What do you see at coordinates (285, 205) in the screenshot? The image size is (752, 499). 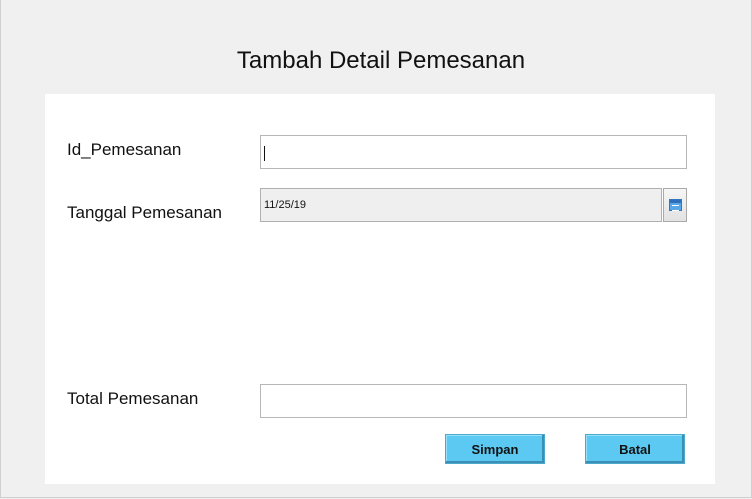 I see `tanggal-pemesanan-value: 11/25/19` at bounding box center [285, 205].